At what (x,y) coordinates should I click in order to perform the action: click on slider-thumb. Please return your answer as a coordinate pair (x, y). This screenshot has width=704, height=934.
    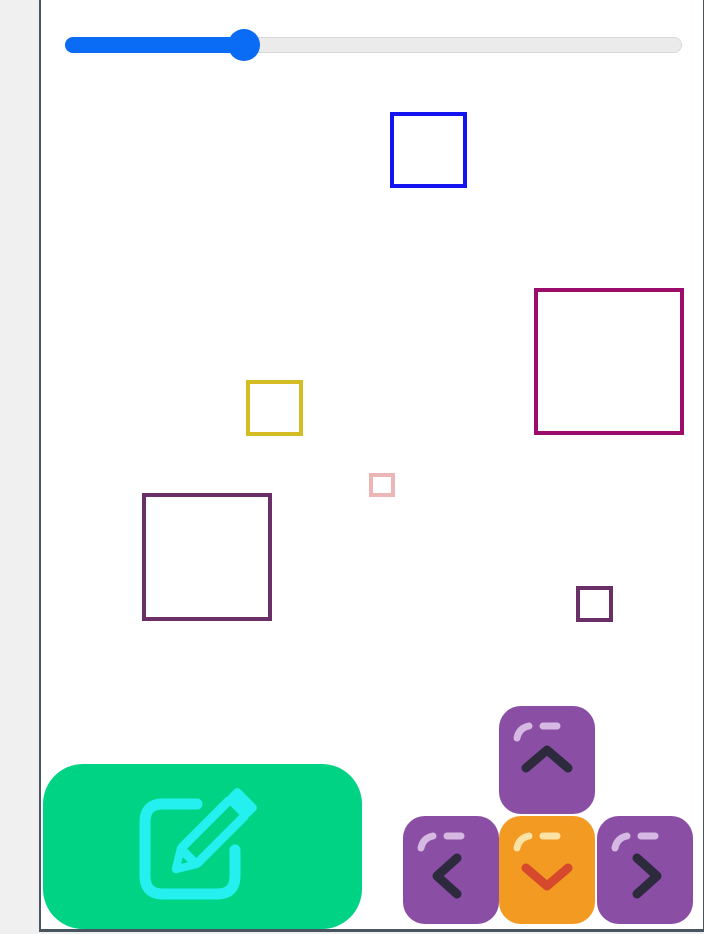
    Looking at the image, I should click on (244, 45).